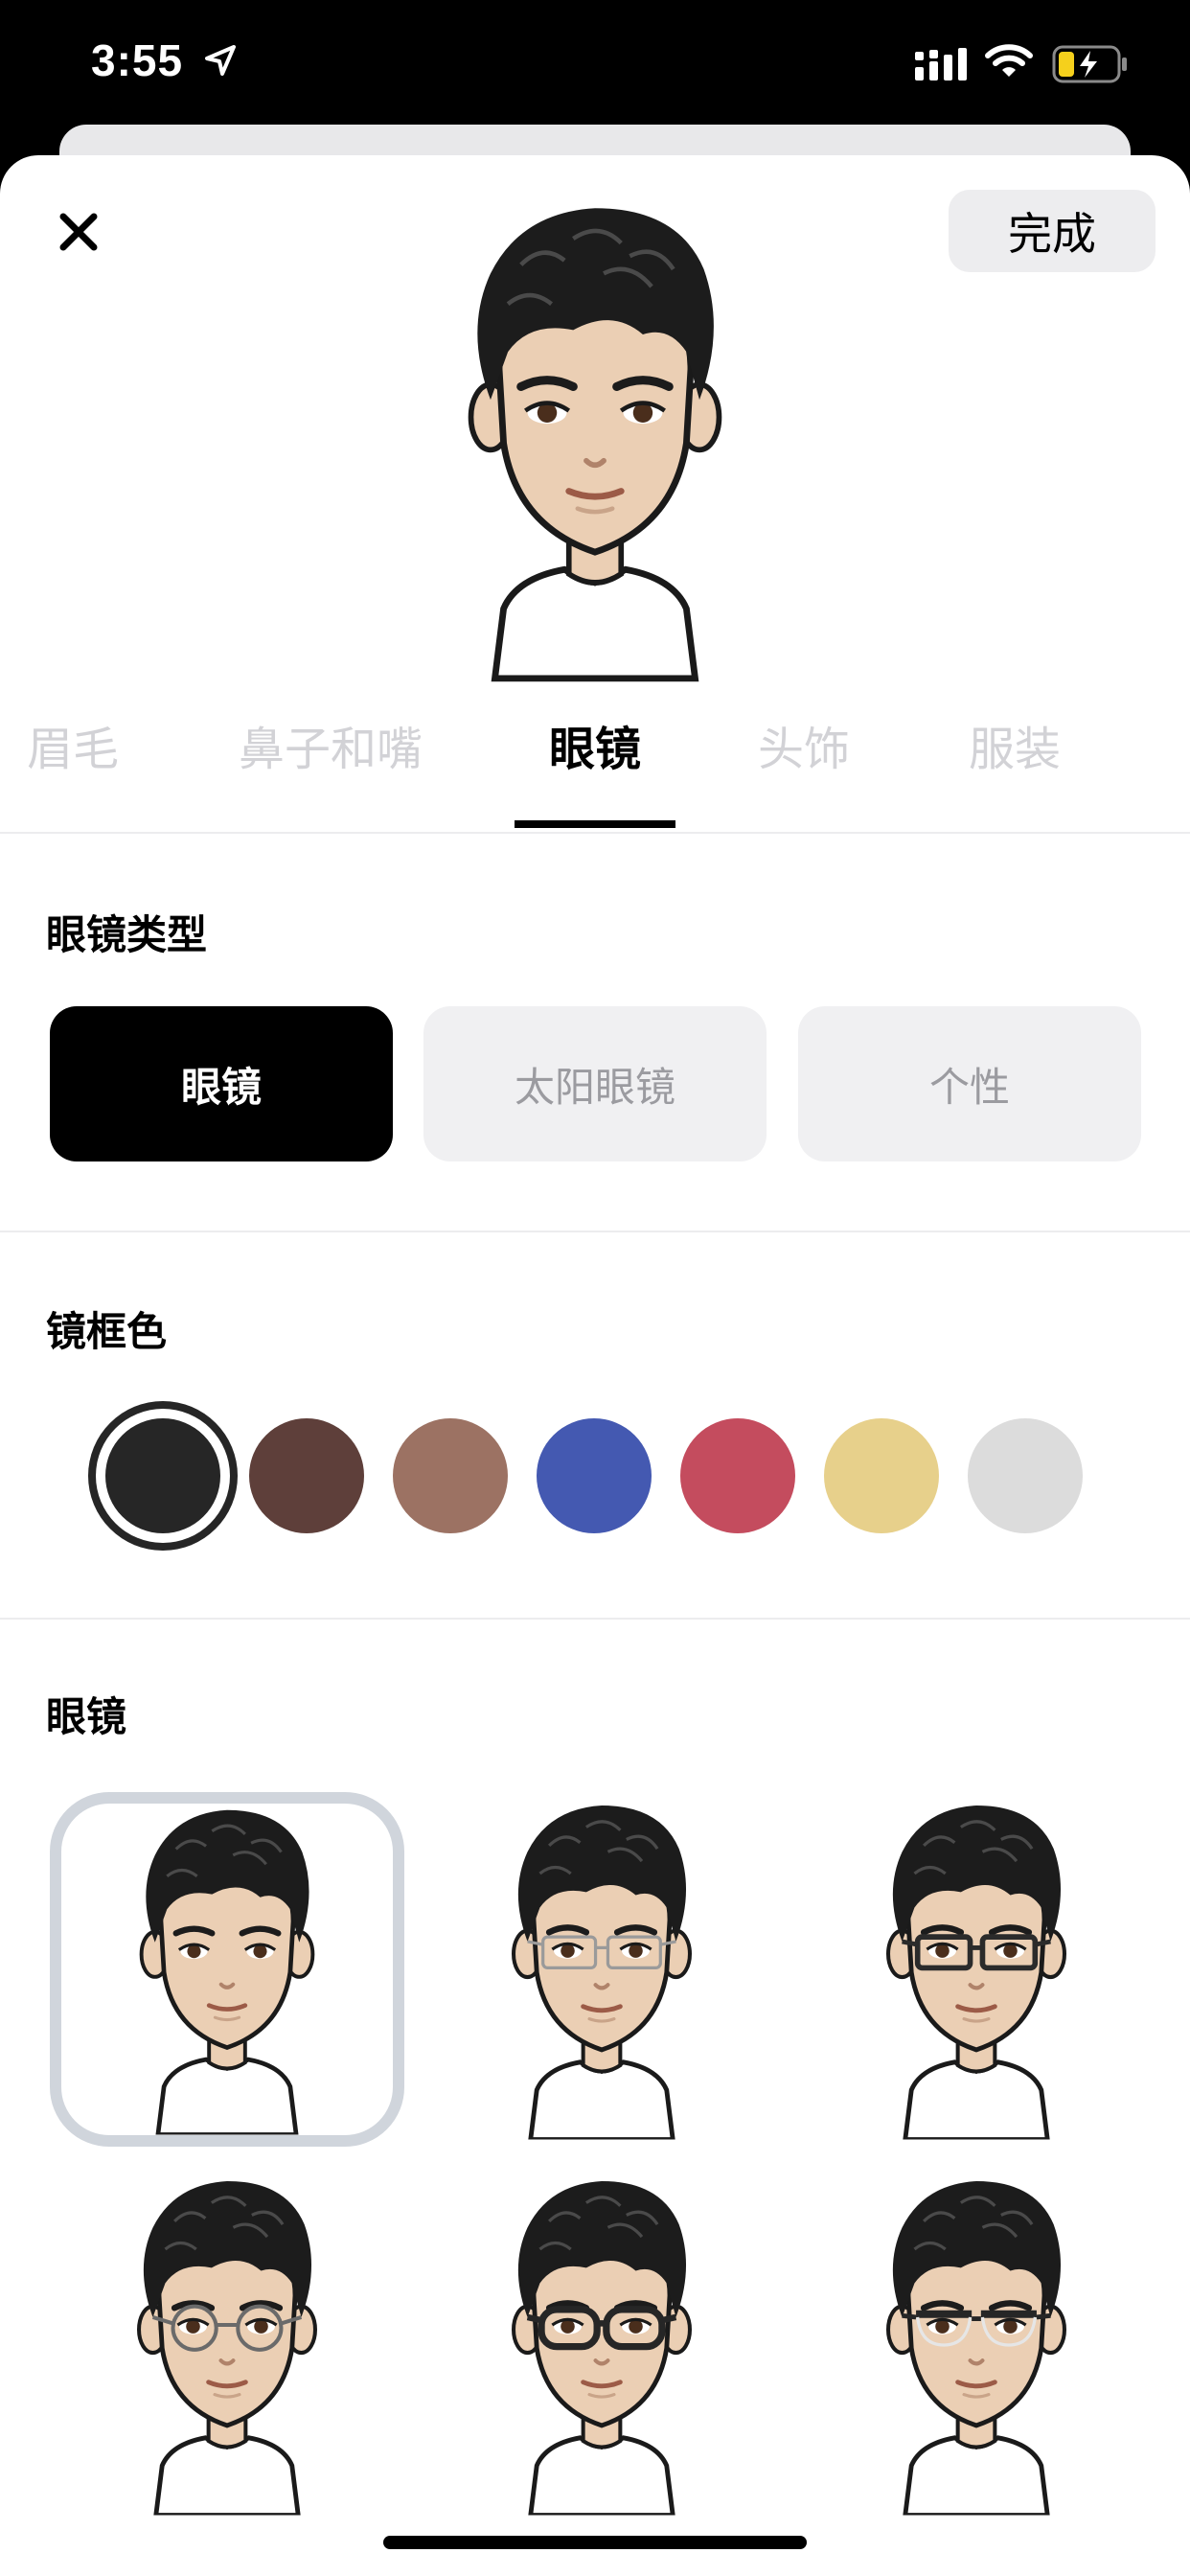 This screenshot has height=2576, width=1190. Describe the element at coordinates (1090, 64) in the screenshot. I see `battery-icon` at that location.